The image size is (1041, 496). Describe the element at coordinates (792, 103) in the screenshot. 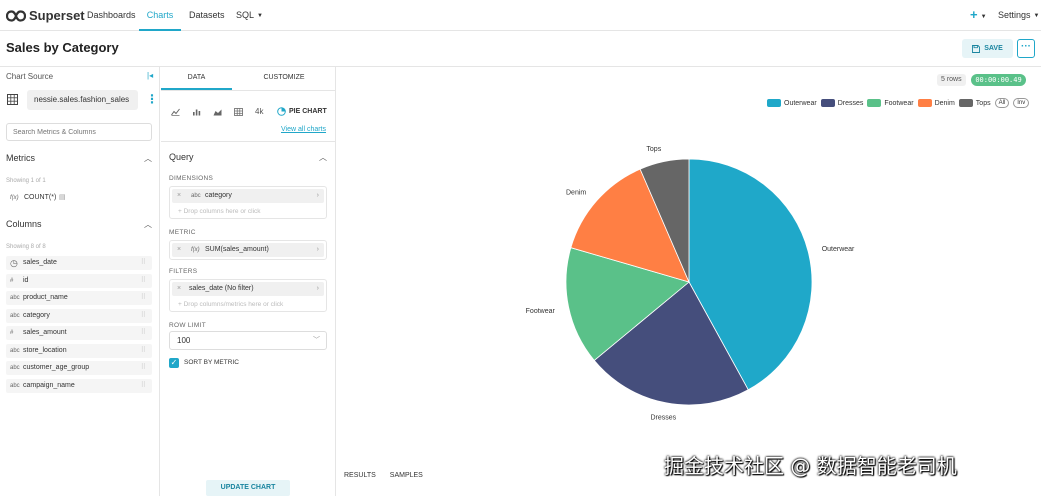

I see `legend-item: Outerwear` at that location.